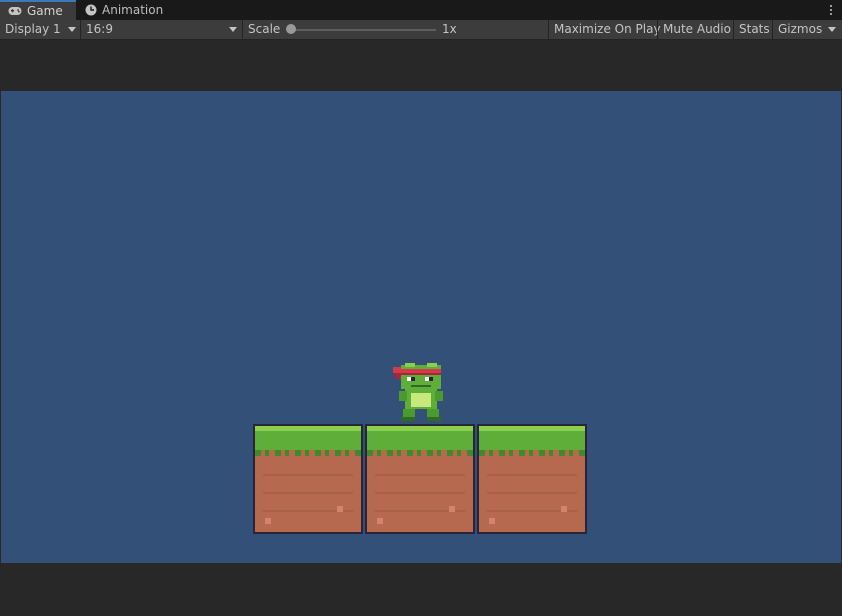 The image size is (842, 616). I want to click on more-options-icon, so click(831, 10).